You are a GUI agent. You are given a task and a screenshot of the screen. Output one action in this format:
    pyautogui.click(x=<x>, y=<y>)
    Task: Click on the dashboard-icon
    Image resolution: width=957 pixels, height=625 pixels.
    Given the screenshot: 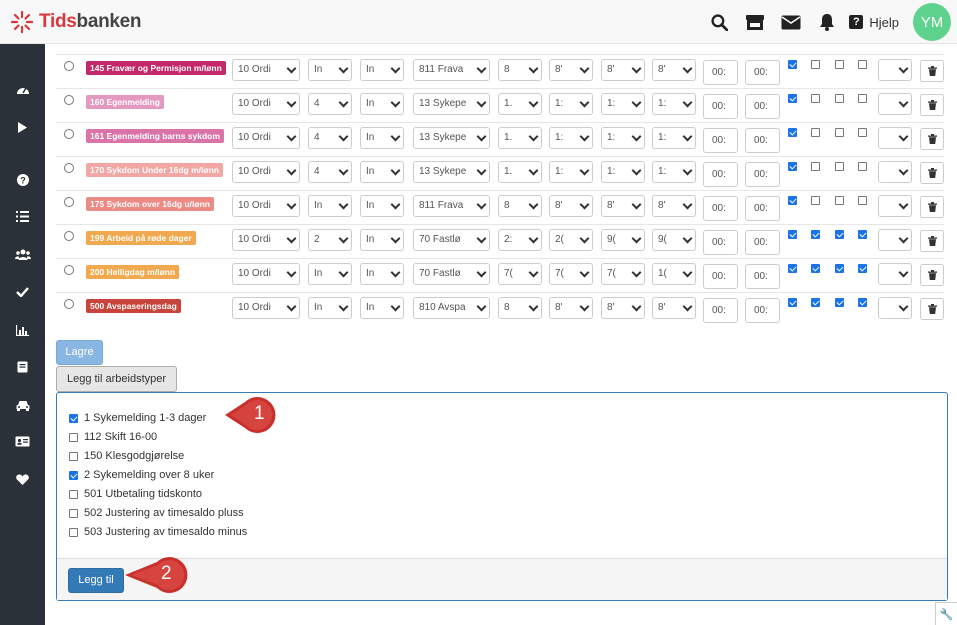 What is the action you would take?
    pyautogui.click(x=22, y=89)
    